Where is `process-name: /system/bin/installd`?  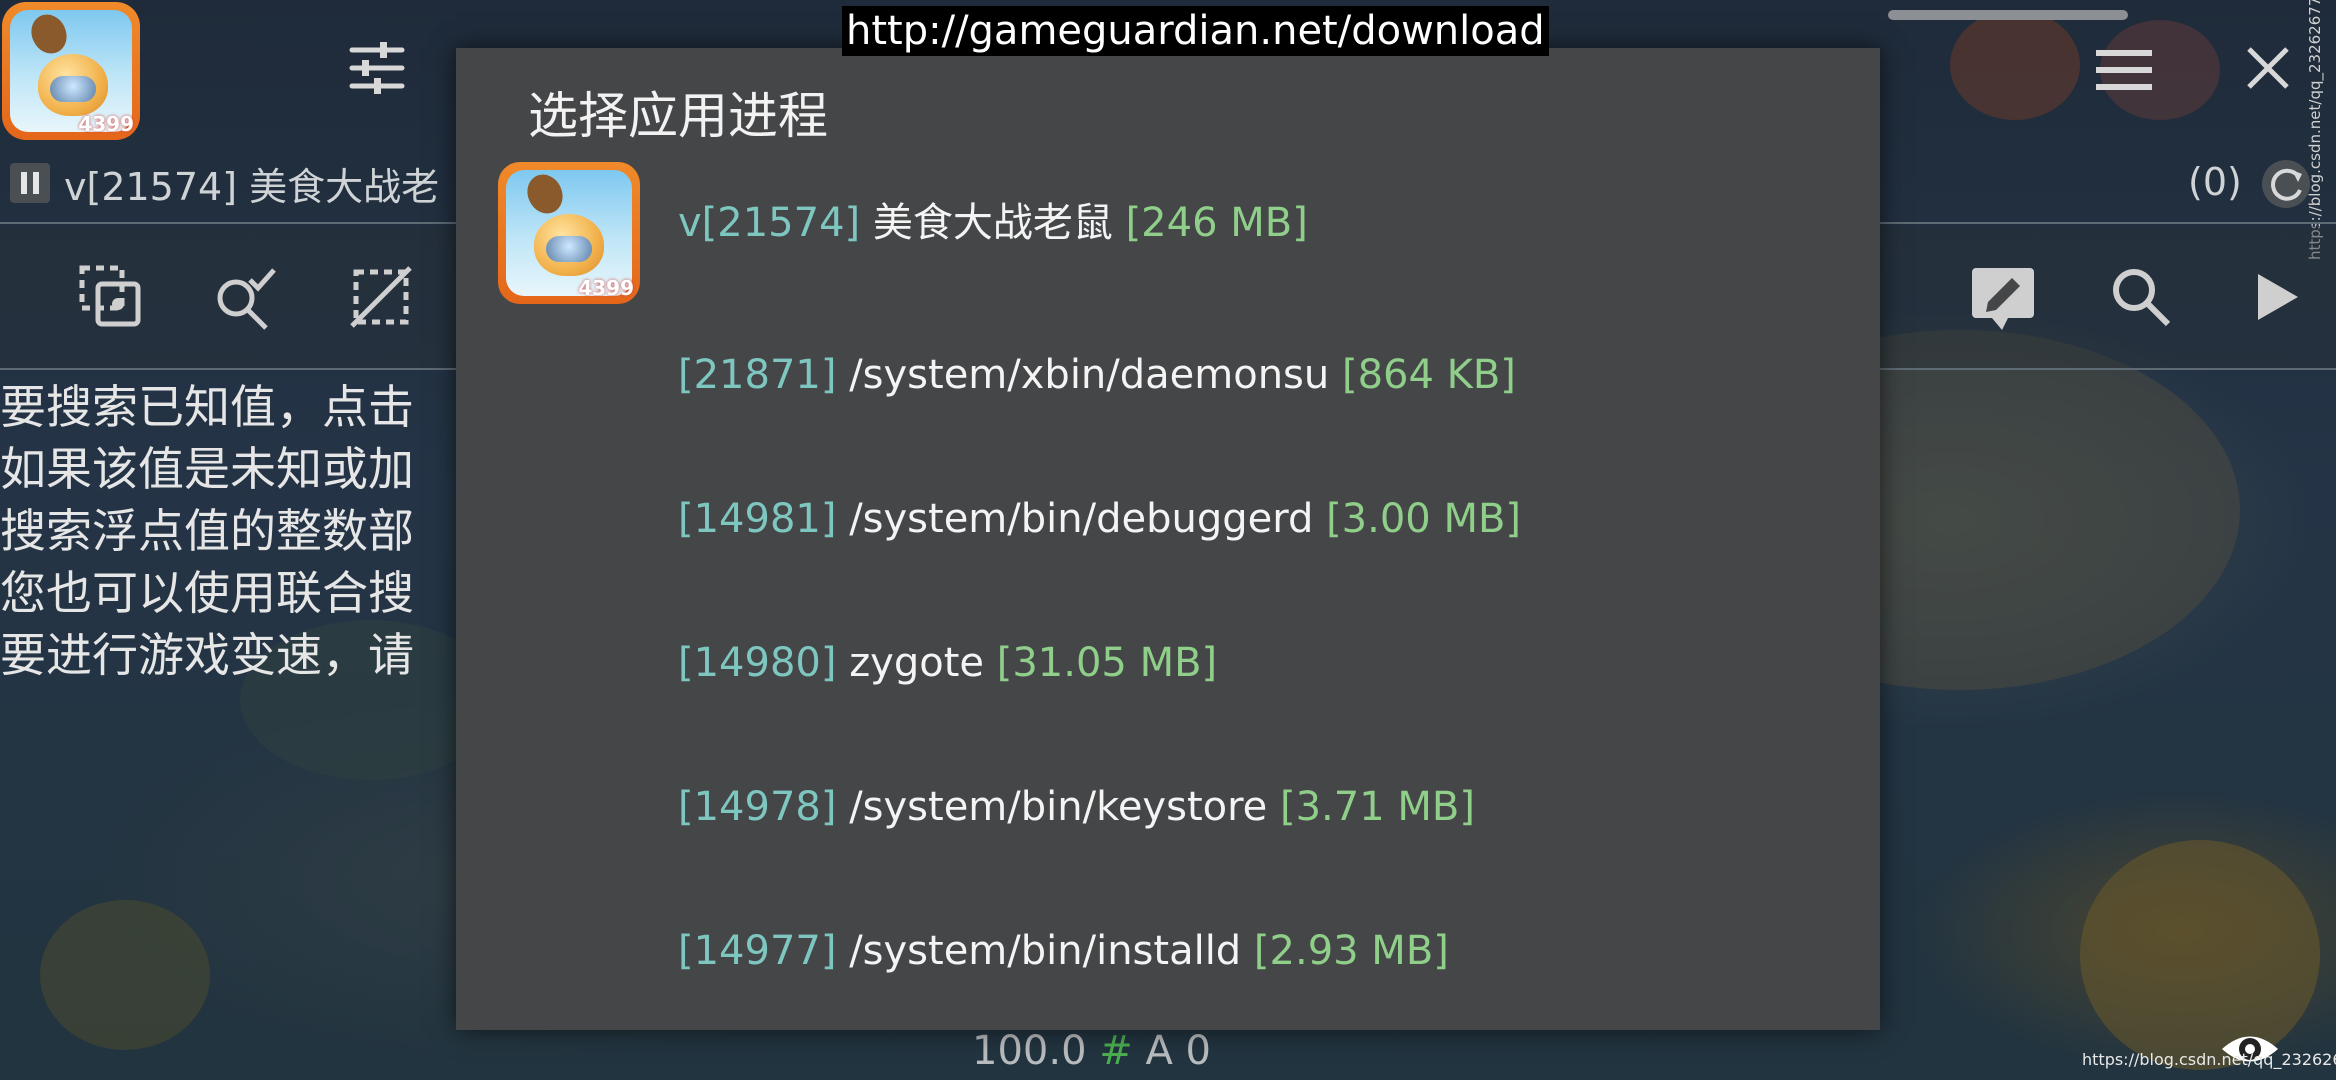 process-name: /system/bin/installd is located at coordinates (1045, 951).